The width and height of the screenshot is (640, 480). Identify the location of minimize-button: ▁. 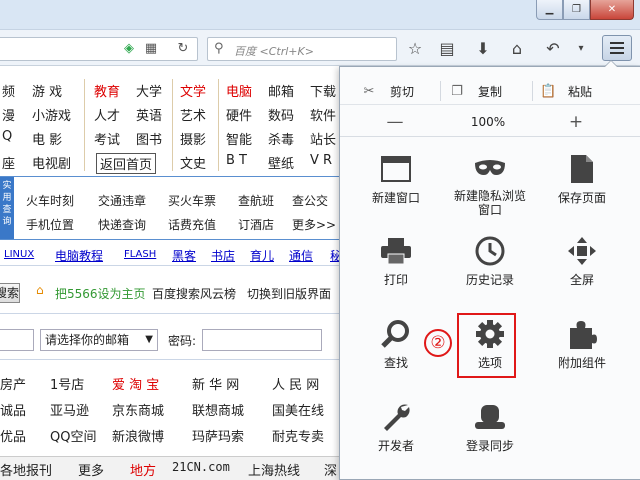
(549, 10).